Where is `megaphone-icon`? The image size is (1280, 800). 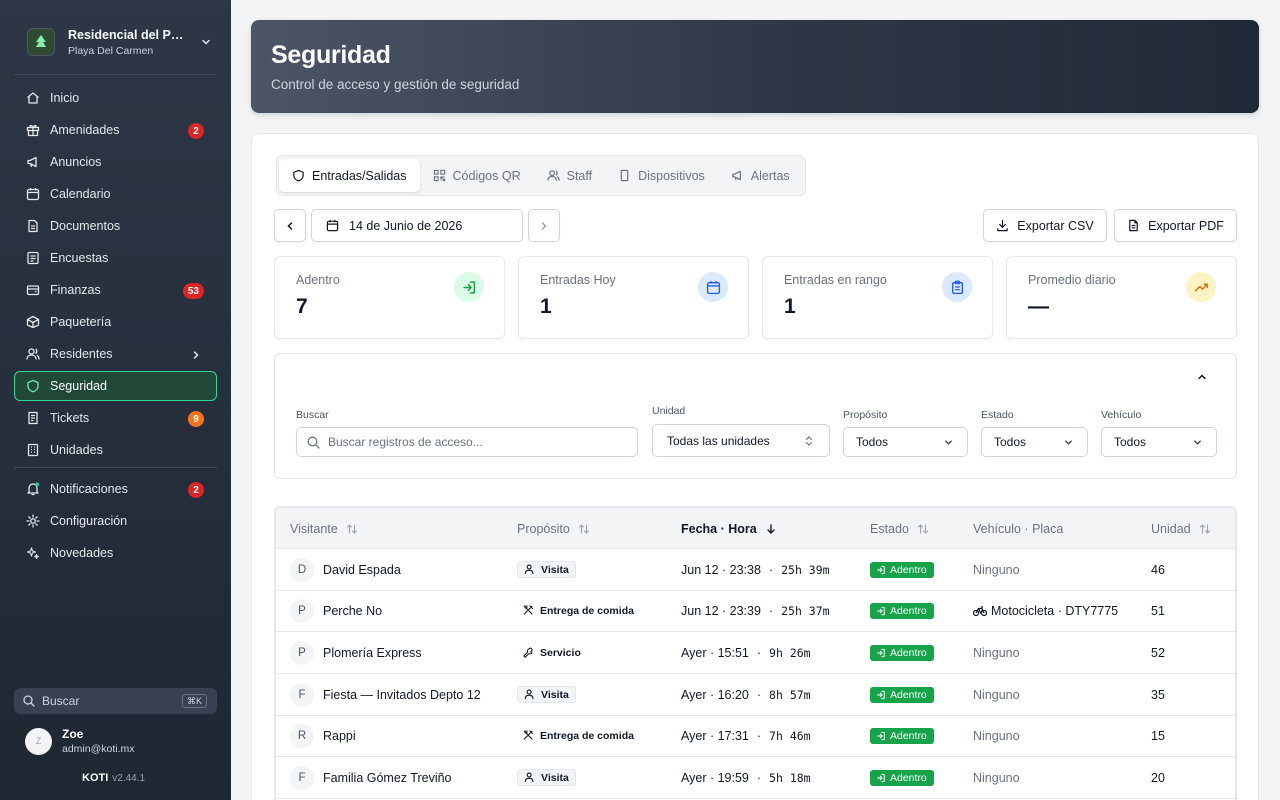 megaphone-icon is located at coordinates (33, 162).